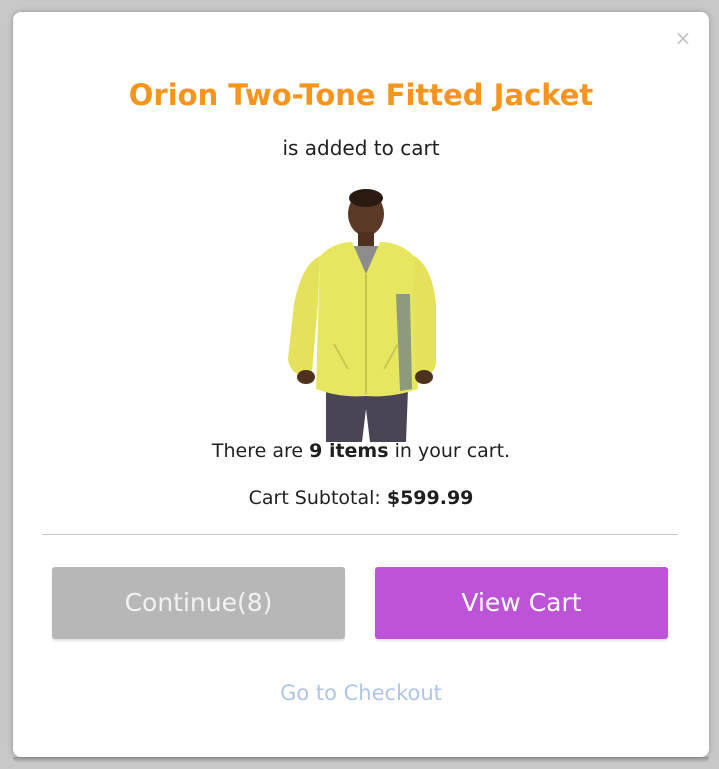  I want to click on view-cart-button: View Cart, so click(521, 603).